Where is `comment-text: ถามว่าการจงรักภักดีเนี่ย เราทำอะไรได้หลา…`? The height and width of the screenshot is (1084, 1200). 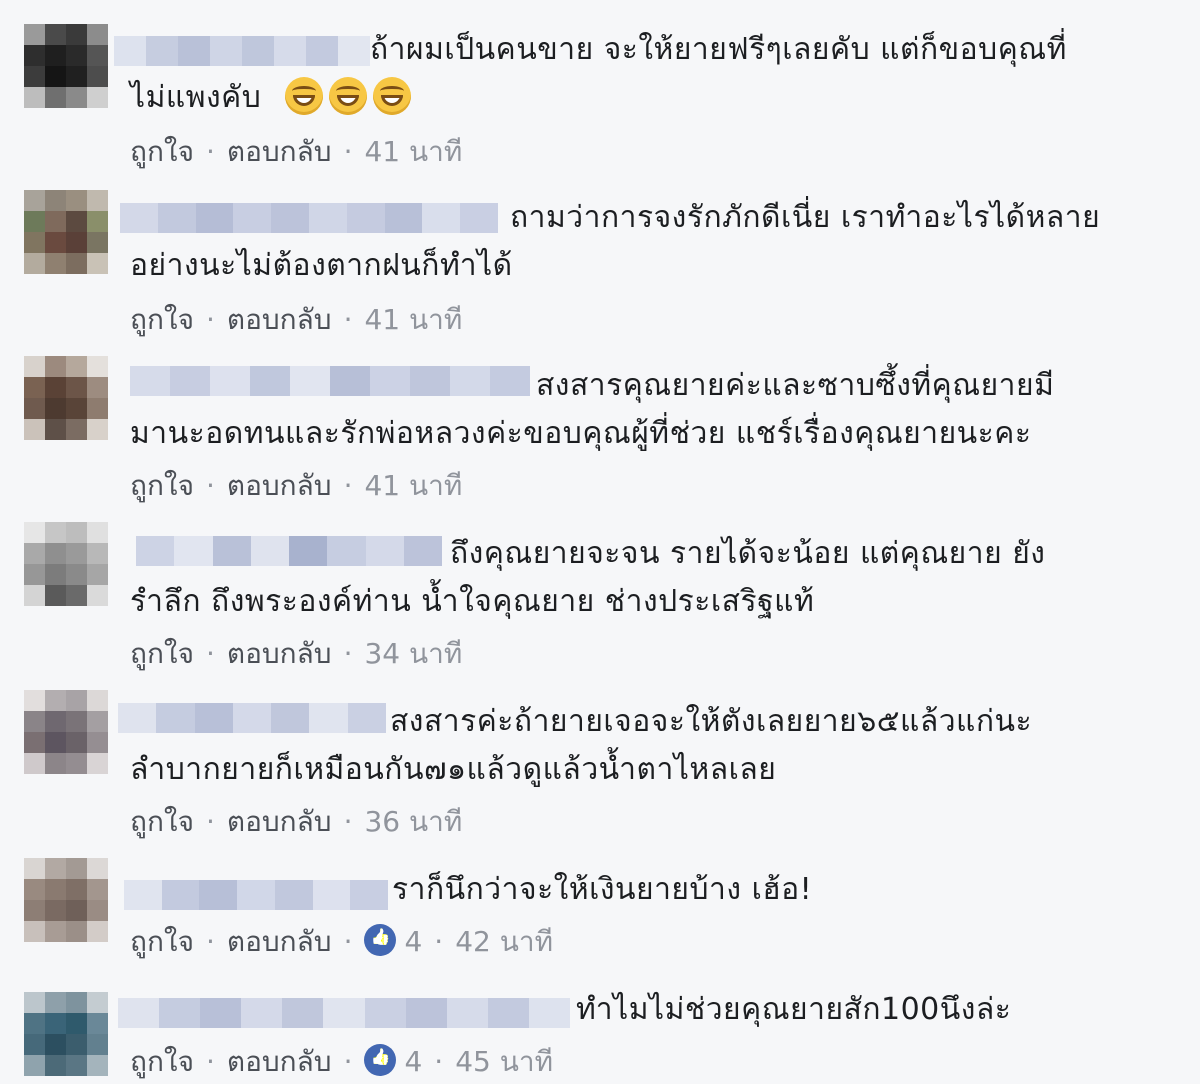
comment-text: ถามว่าการจงรักภักดีเนี่ย เราทำอะไรได้หลา… is located at coordinates (655, 242).